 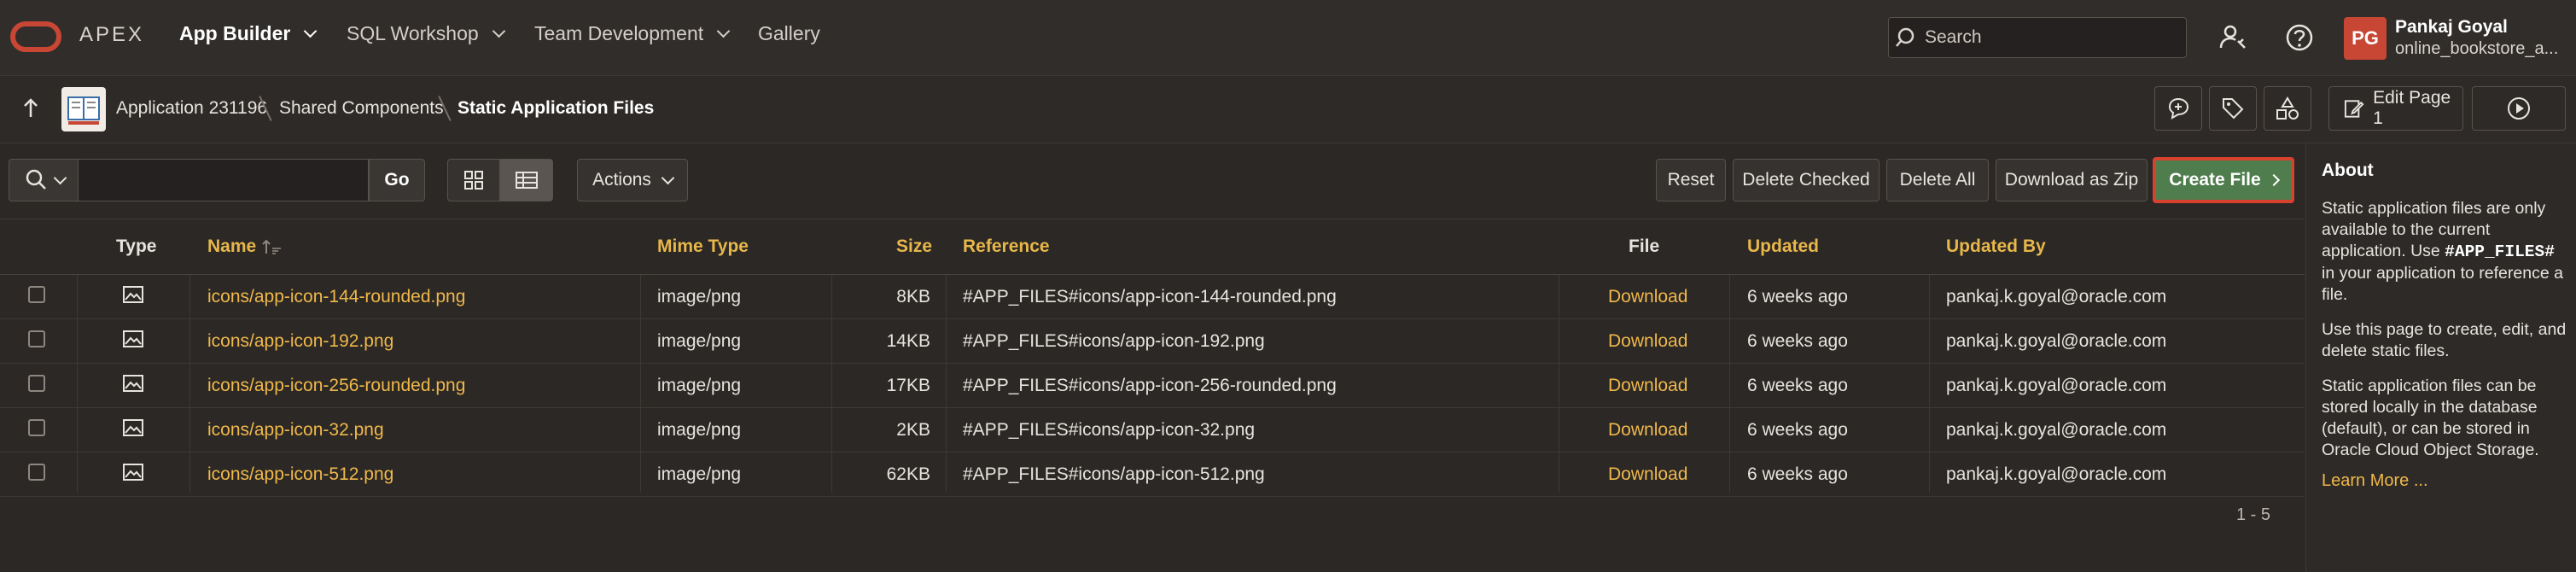 What do you see at coordinates (111, 35) in the screenshot?
I see `apex-brand: APEX` at bounding box center [111, 35].